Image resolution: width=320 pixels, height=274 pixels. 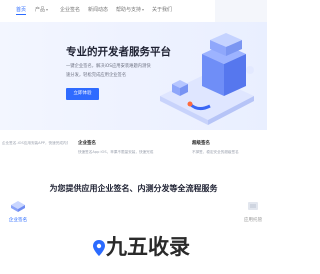 I want to click on section-title: 为您提供应用企业签名、内测分发等全流程服务, so click(x=133, y=188).